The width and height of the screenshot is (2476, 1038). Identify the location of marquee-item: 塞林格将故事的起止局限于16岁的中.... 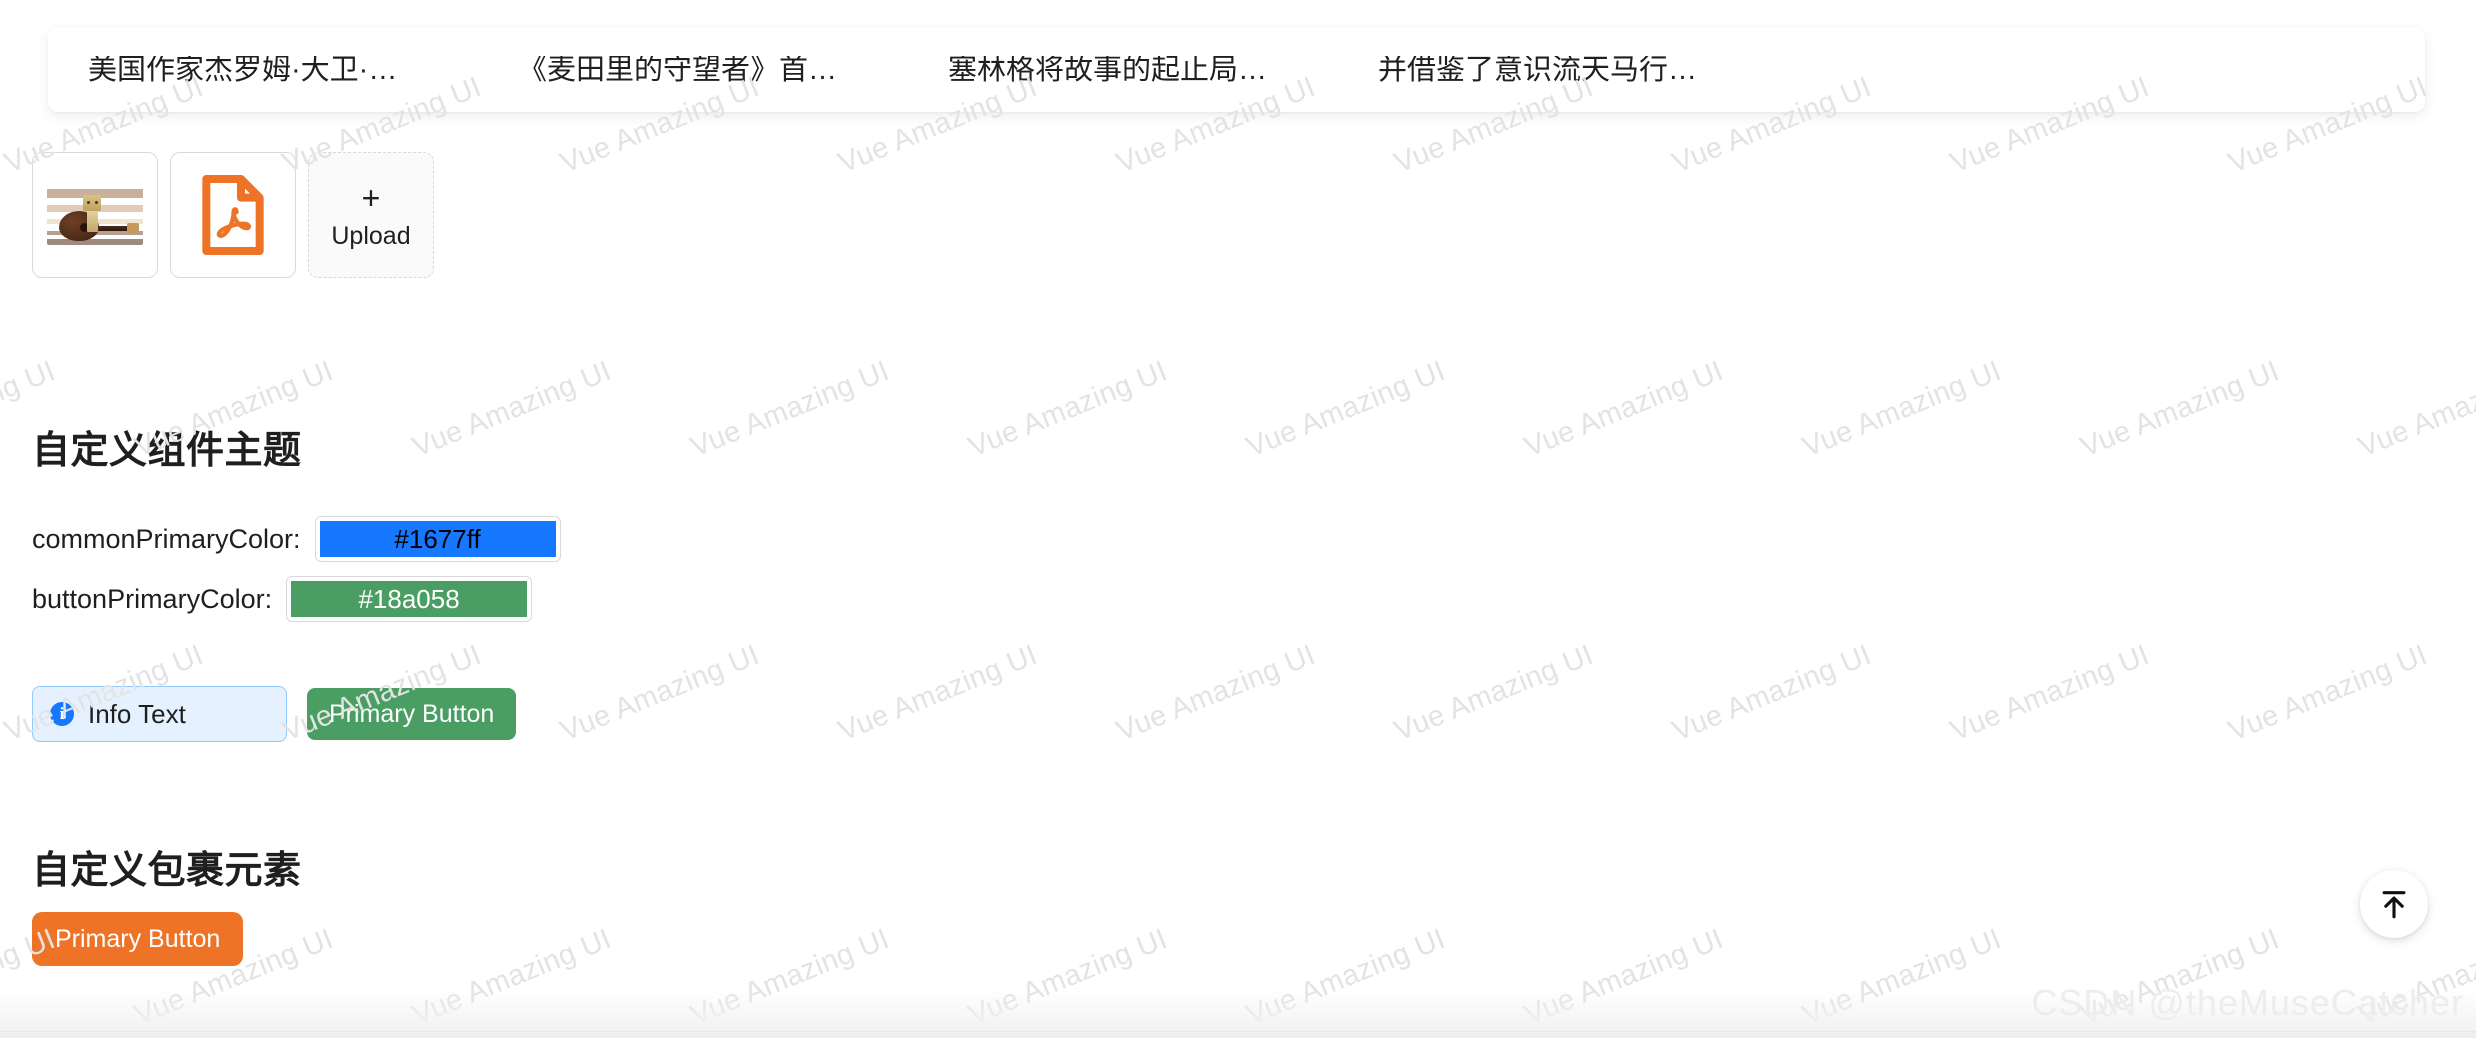
(1111, 70).